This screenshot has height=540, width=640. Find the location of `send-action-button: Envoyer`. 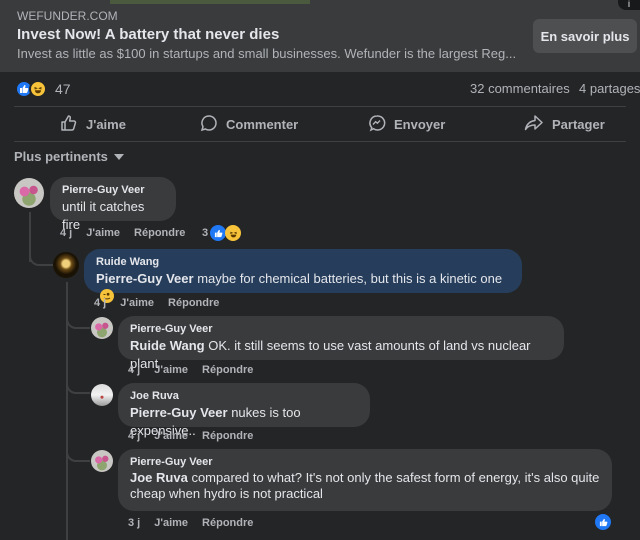

send-action-button: Envoyer is located at coordinates (406, 124).